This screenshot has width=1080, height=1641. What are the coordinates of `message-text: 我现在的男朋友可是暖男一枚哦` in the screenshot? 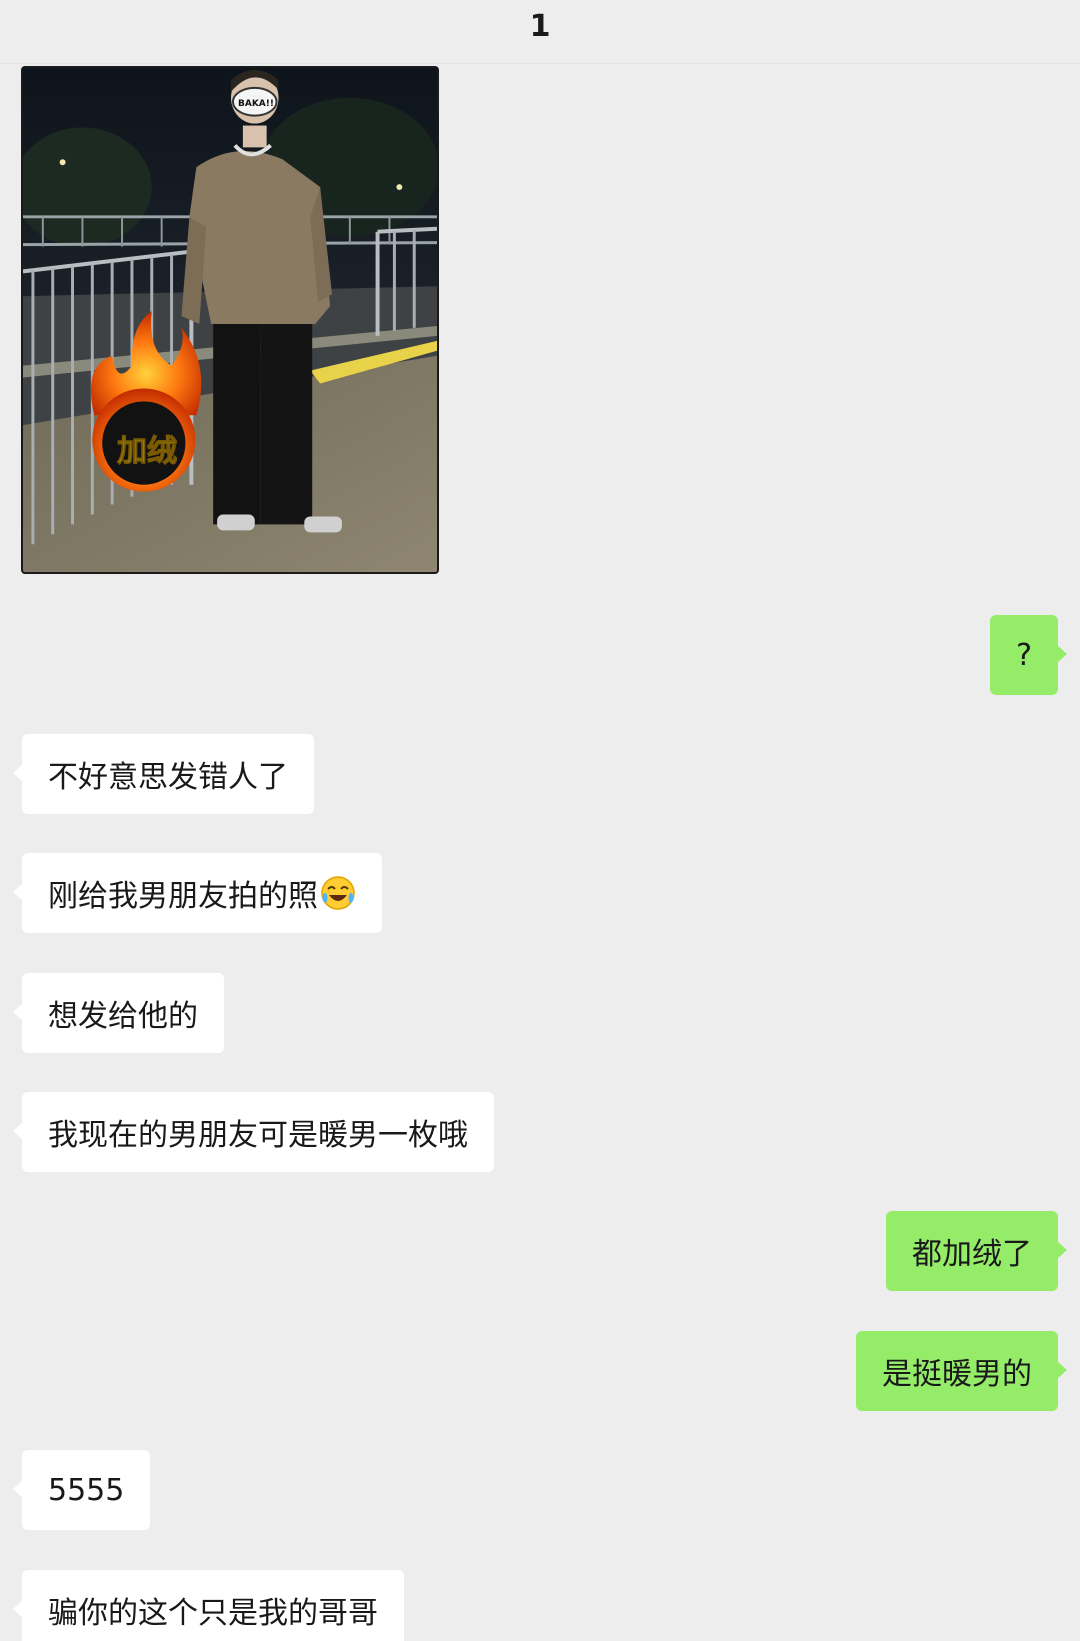 It's located at (258, 1135).